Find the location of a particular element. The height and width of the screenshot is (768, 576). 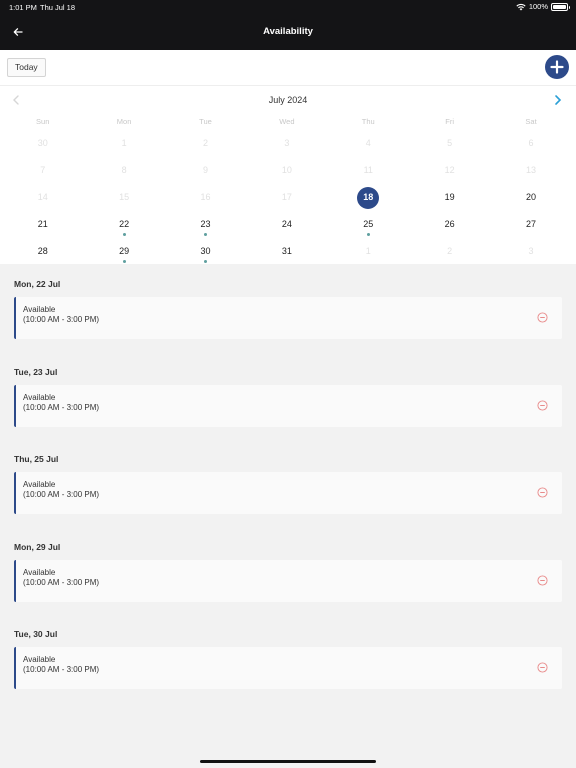

calendar-day-number: 18 is located at coordinates (368, 197).